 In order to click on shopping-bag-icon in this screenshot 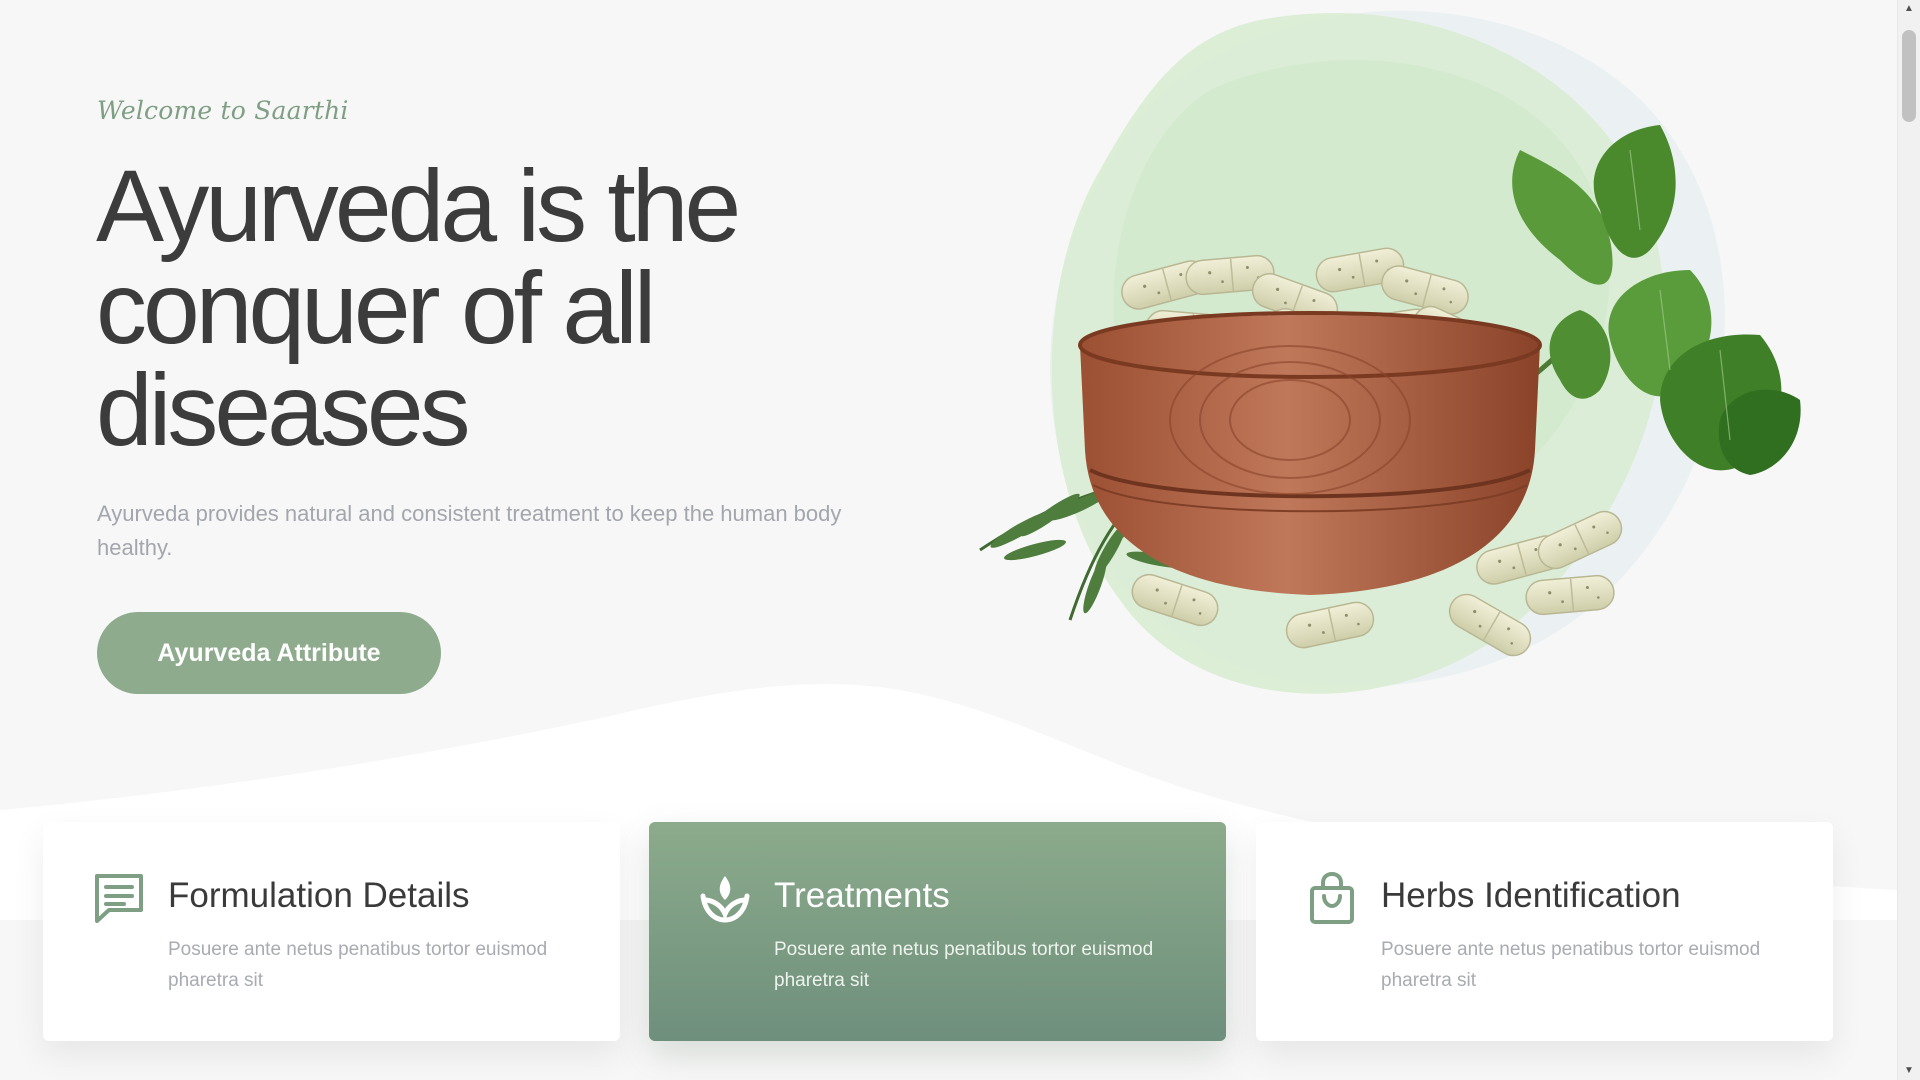, I will do `click(1332, 897)`.